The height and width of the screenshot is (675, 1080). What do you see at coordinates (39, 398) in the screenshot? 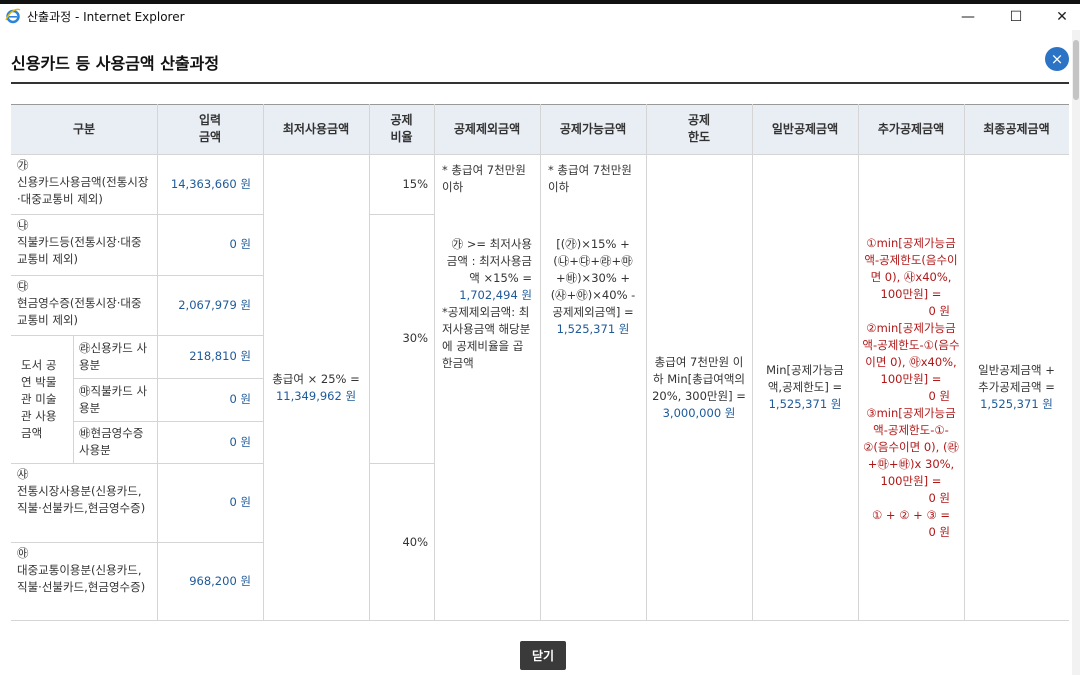
I see `row-culture-label: 도서 공연 박물관 미술관 사용 금액` at bounding box center [39, 398].